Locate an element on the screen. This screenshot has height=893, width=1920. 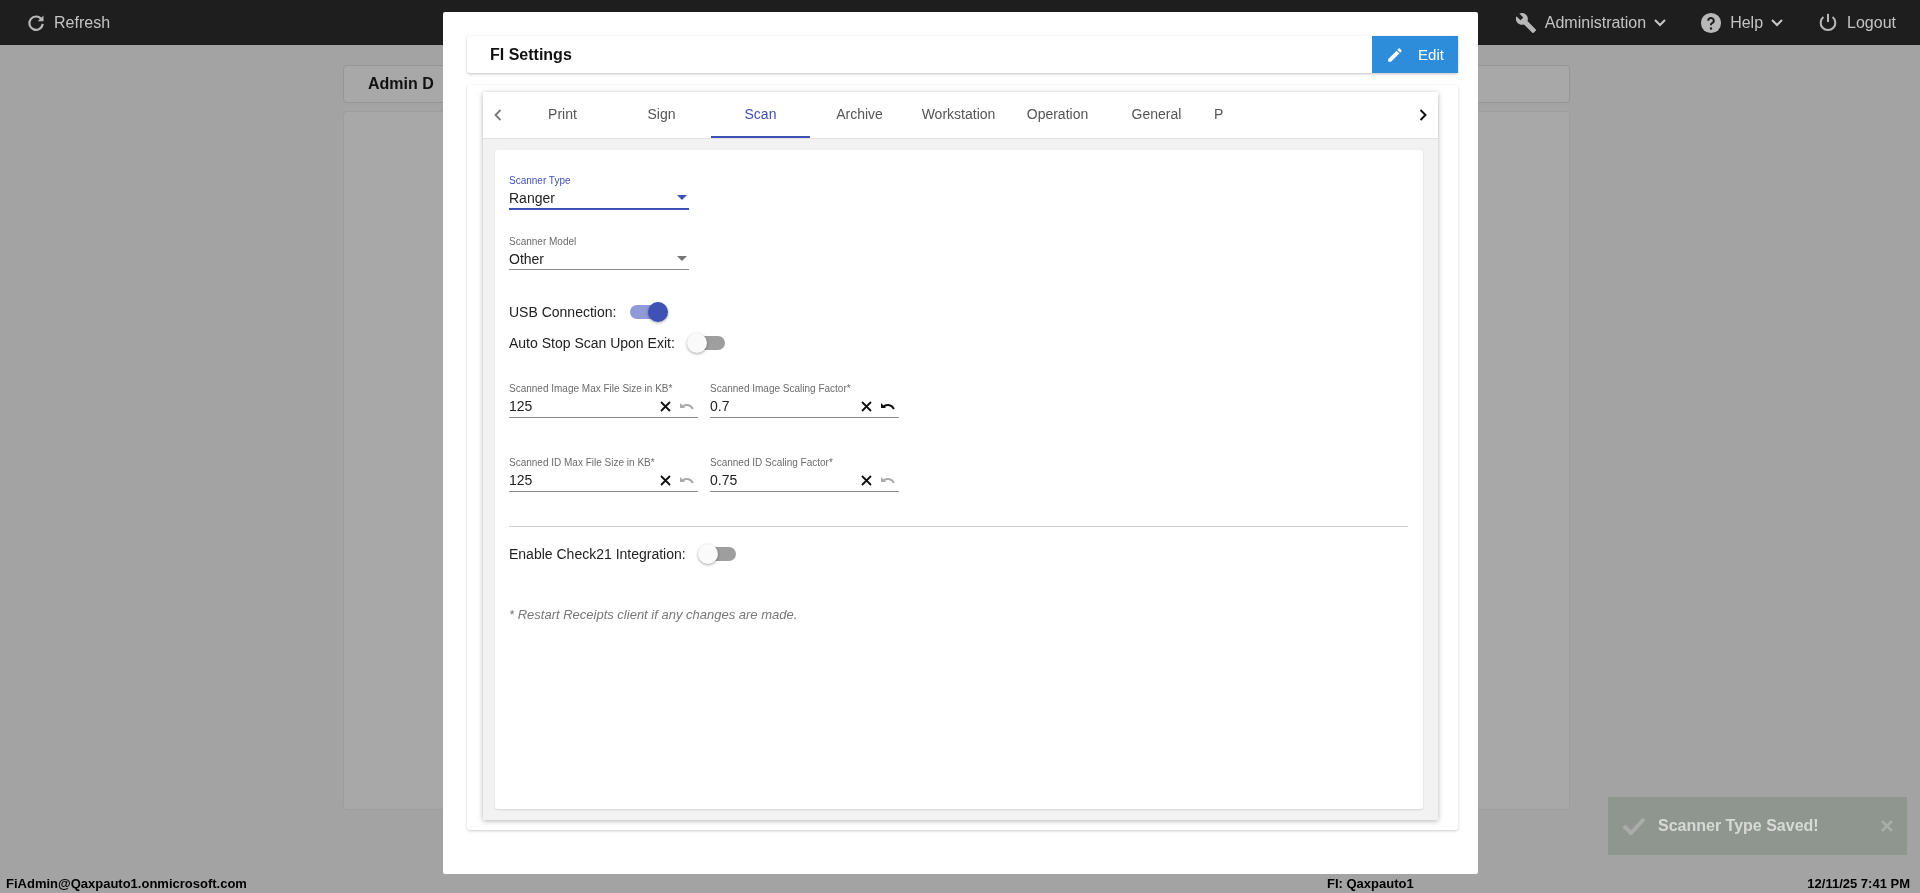
chevron-right-icon is located at coordinates (1423, 115).